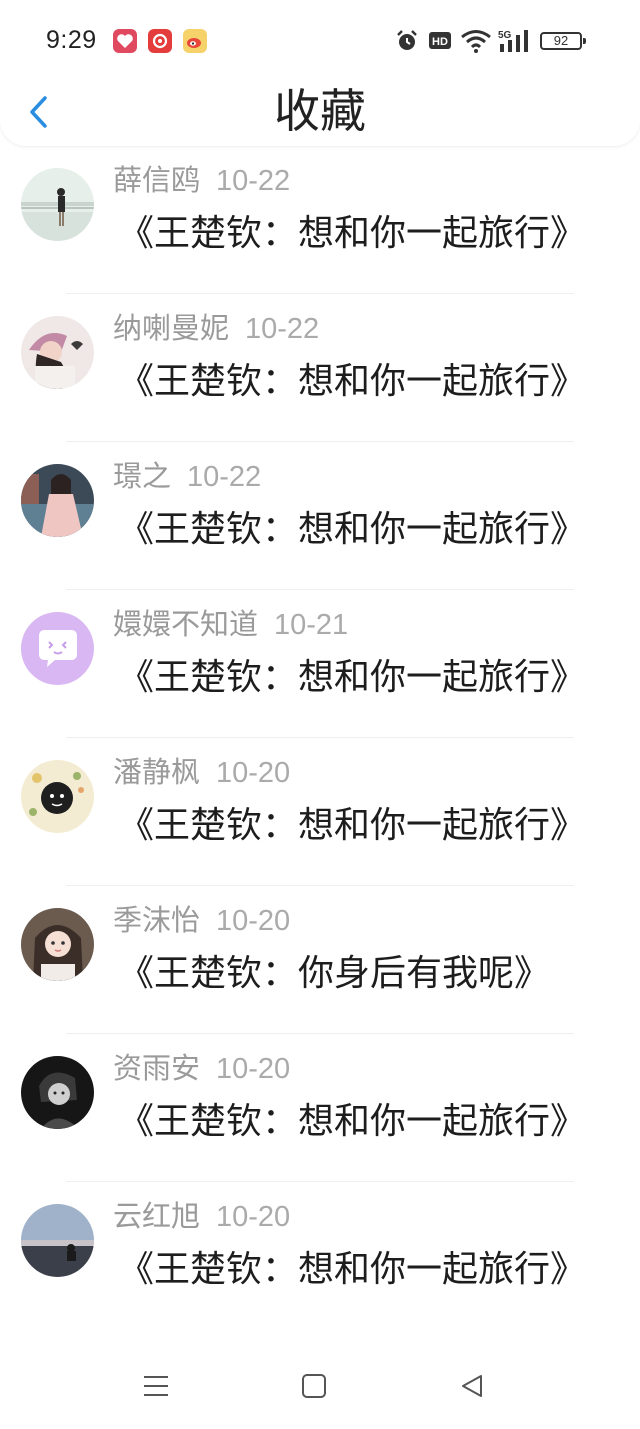 Image resolution: width=640 pixels, height=1429 pixels. What do you see at coordinates (515, 43) in the screenshot?
I see `signal-icon: 5G` at bounding box center [515, 43].